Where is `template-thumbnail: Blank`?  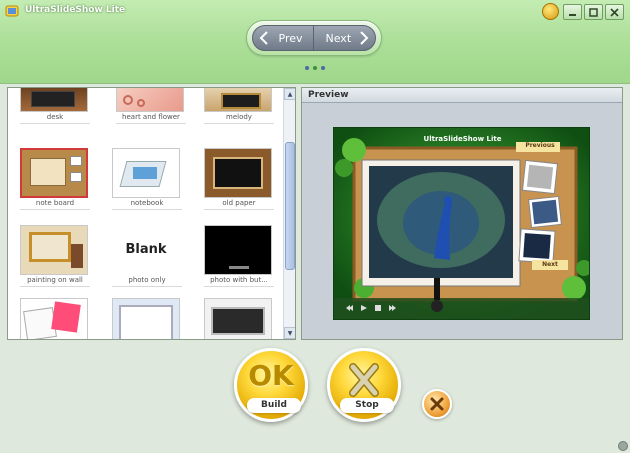
template-thumbnail: Blank is located at coordinates (146, 250).